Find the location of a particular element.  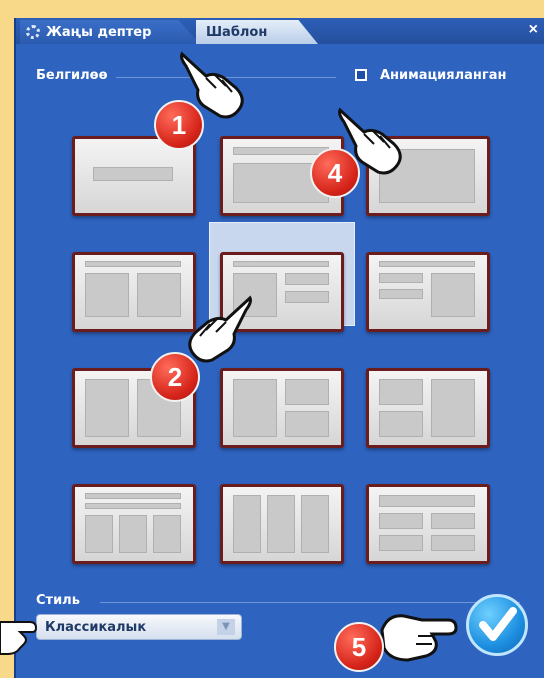

close-button: × is located at coordinates (533, 30).